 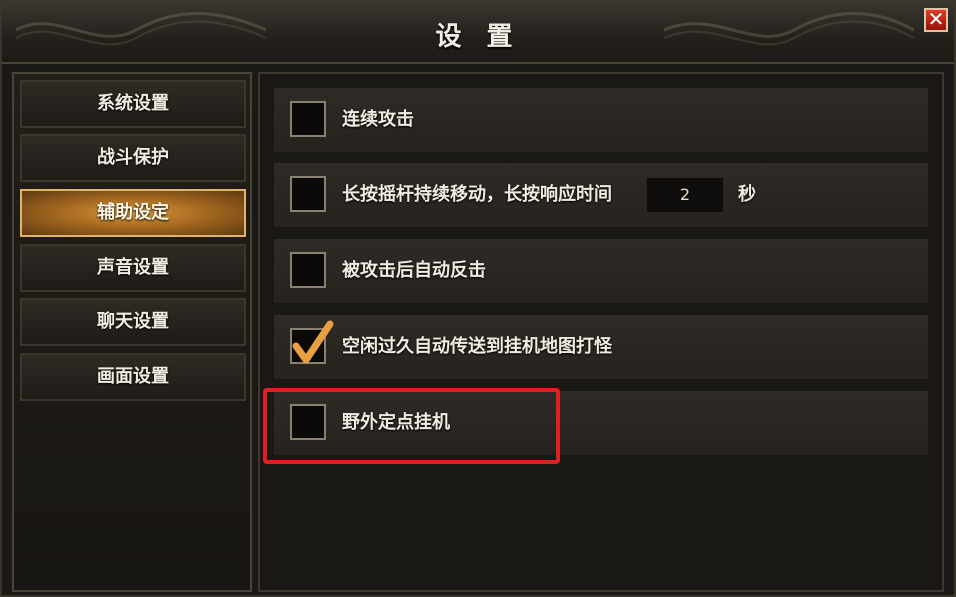 What do you see at coordinates (477, 346) in the screenshot?
I see `option-label: 空闲过久自动传送到挂机地图打怪` at bounding box center [477, 346].